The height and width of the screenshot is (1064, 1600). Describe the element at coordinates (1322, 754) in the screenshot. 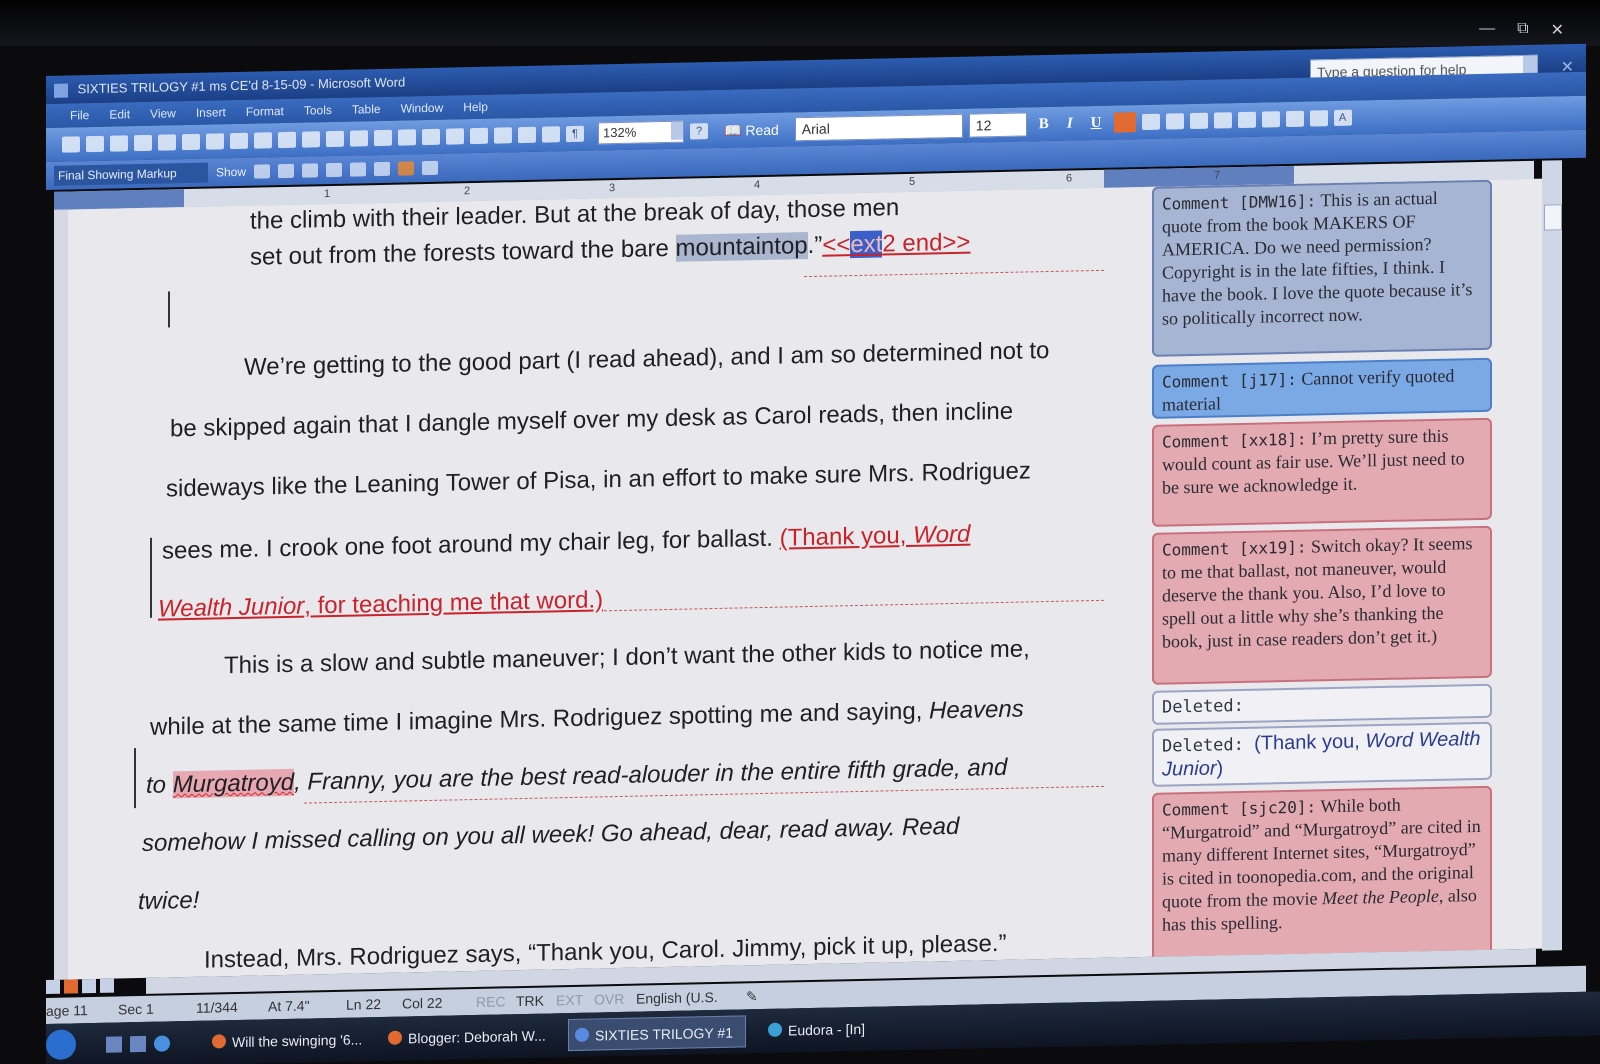

I see `deletion-balloon: Deleted: (Thank you, Word Wealth Junior)` at that location.